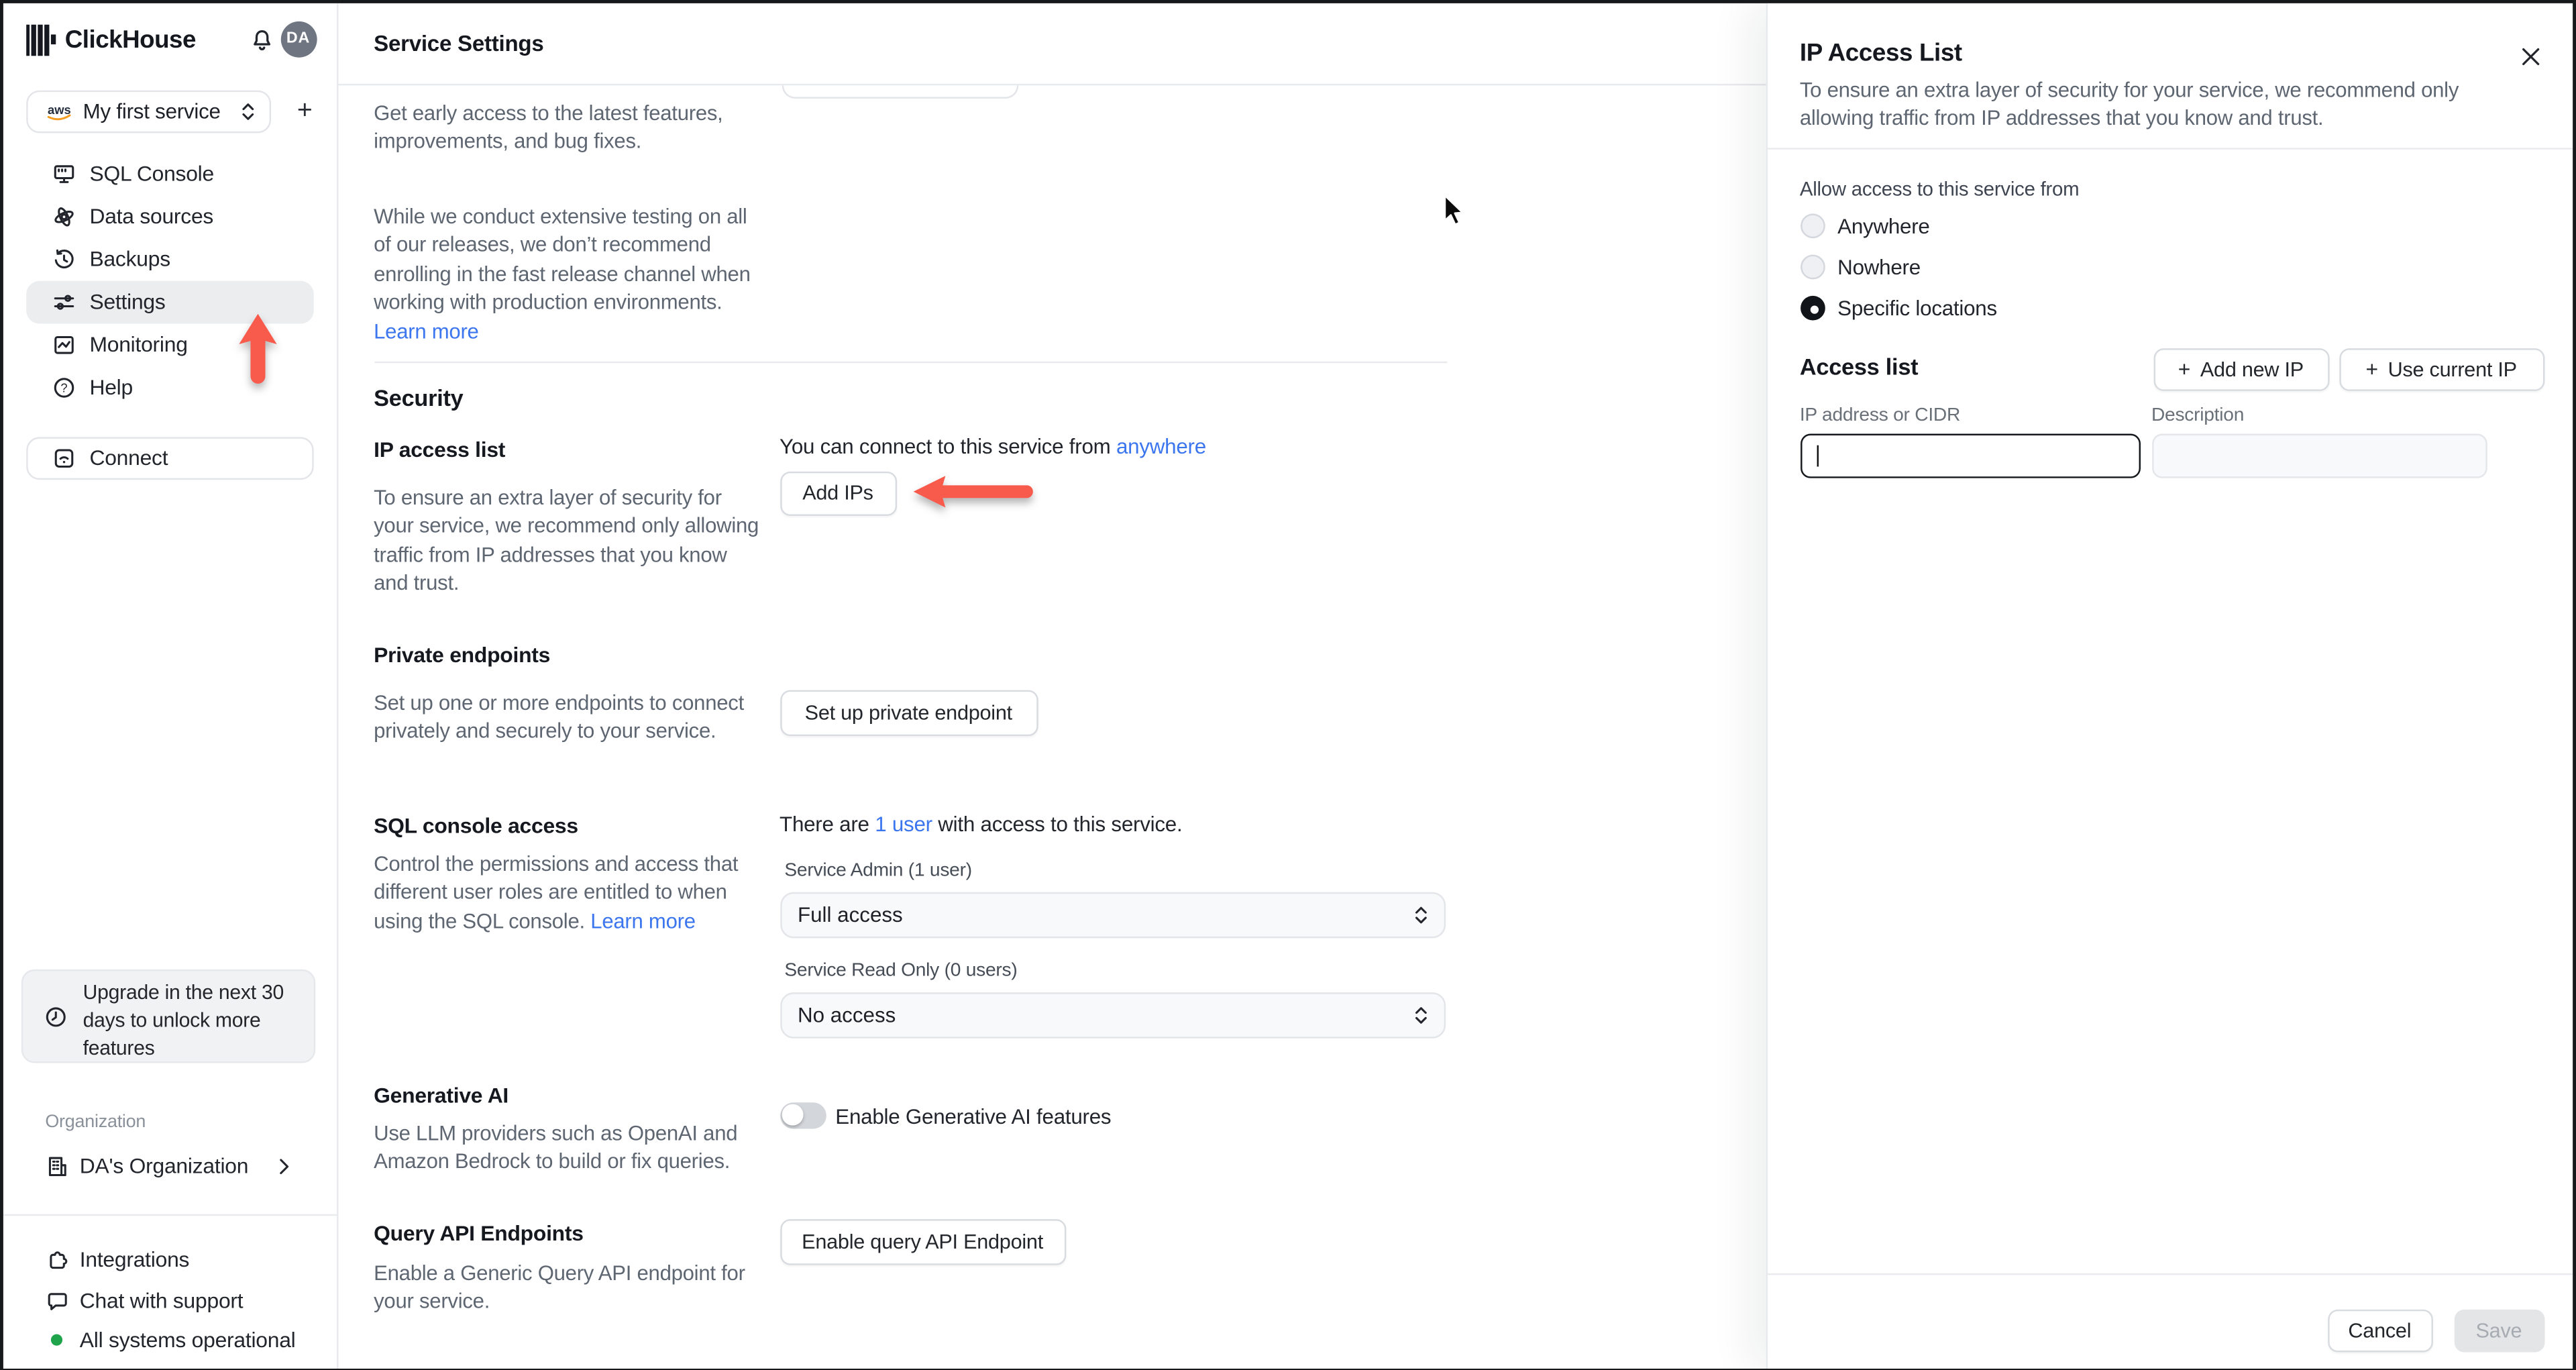 The image size is (2576, 1370). I want to click on service-admin-label: Service Admin (1 user), so click(878, 870).